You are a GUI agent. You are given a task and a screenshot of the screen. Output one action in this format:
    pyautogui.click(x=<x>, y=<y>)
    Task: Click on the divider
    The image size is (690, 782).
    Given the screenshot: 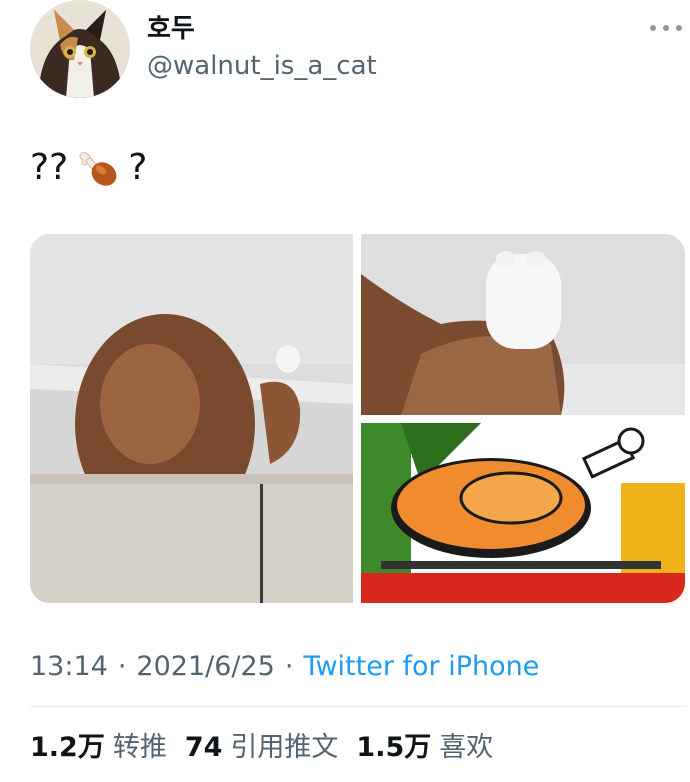 What is the action you would take?
    pyautogui.click(x=357, y=706)
    